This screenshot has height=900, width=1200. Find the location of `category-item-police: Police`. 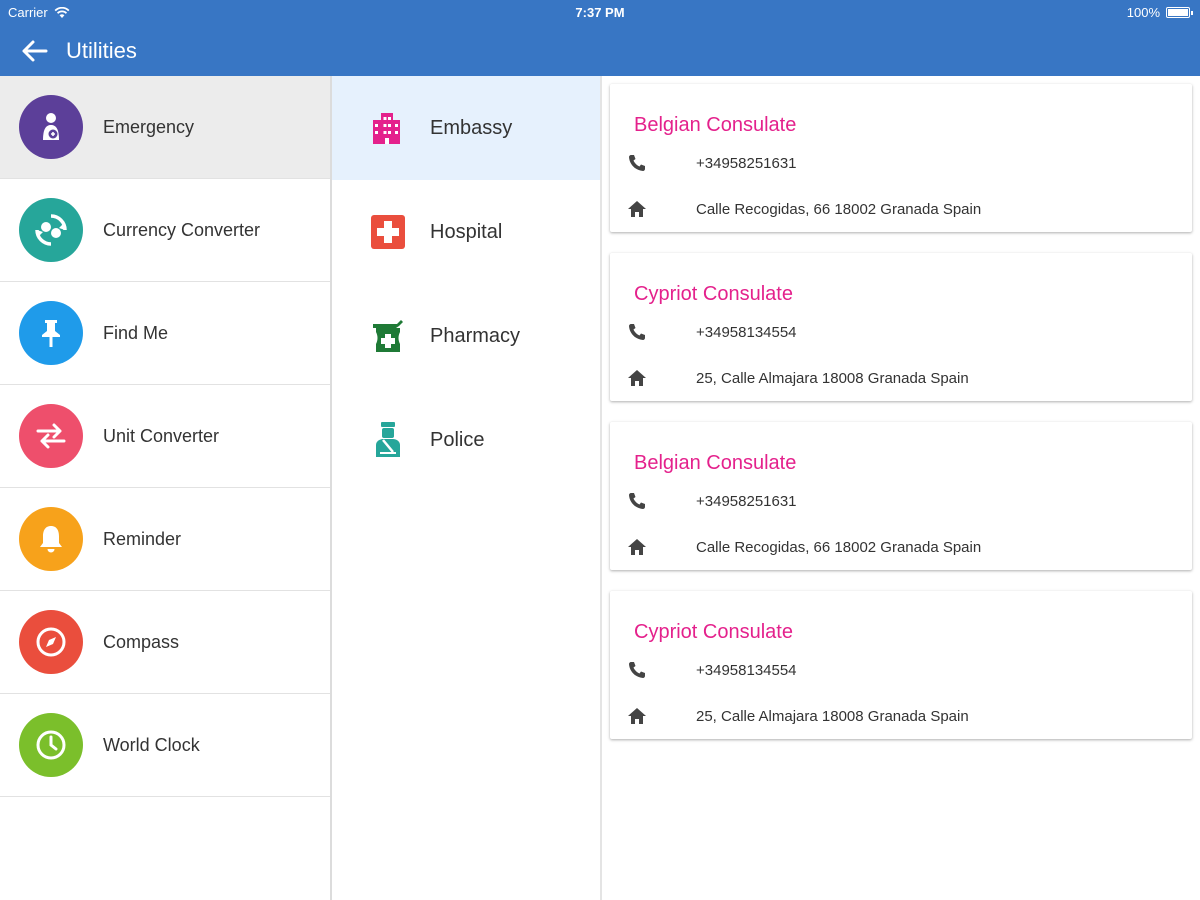

category-item-police: Police is located at coordinates (466, 440).